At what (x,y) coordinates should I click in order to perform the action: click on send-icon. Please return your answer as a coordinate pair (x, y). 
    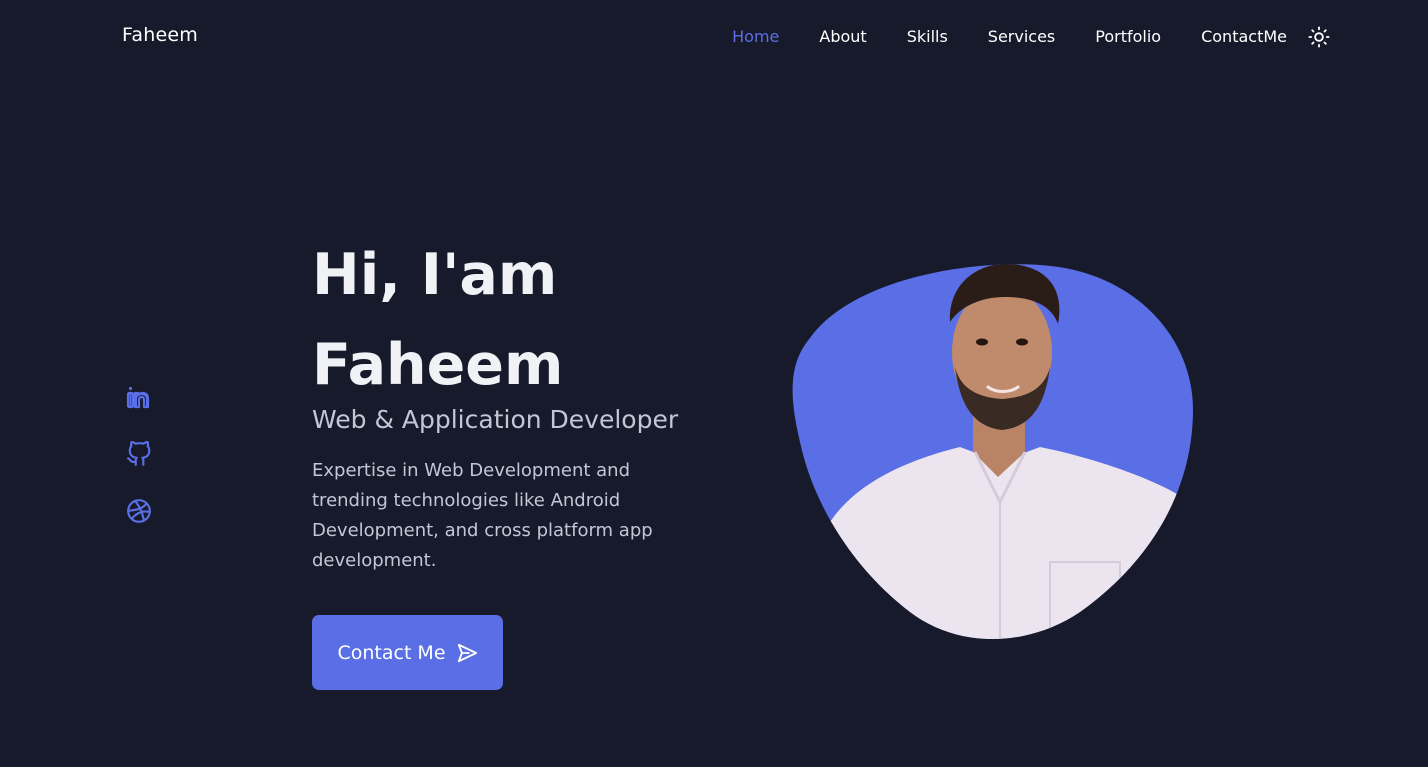
    Looking at the image, I should click on (467, 652).